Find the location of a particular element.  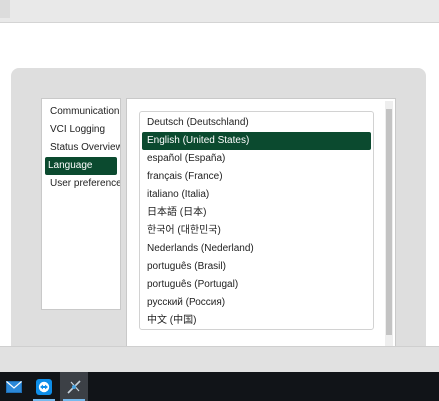

diagnostic-app-icon is located at coordinates (74, 386).